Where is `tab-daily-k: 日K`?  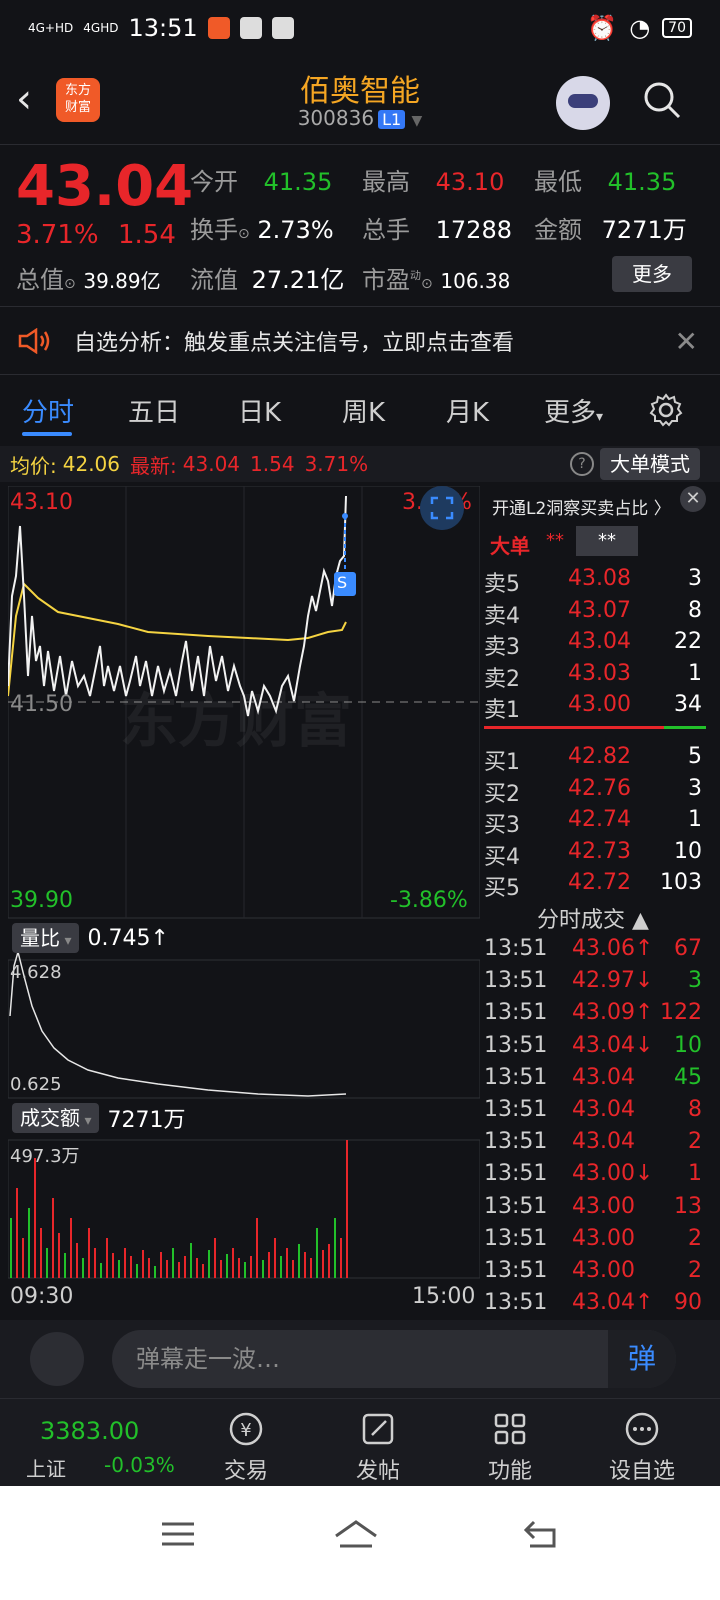 tab-daily-k: 日K is located at coordinates (259, 410).